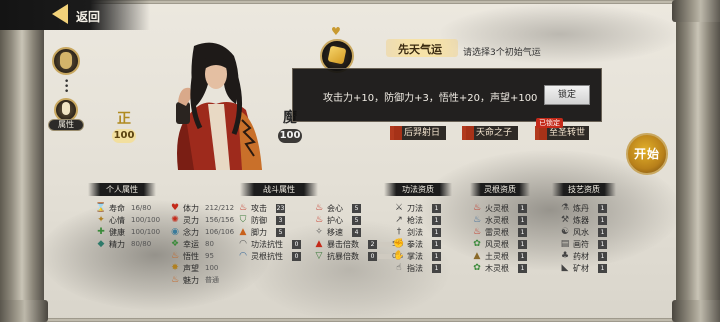  Describe the element at coordinates (192, 244) in the screenshot. I see `stat-row: ❖ 幸运 80` at that location.